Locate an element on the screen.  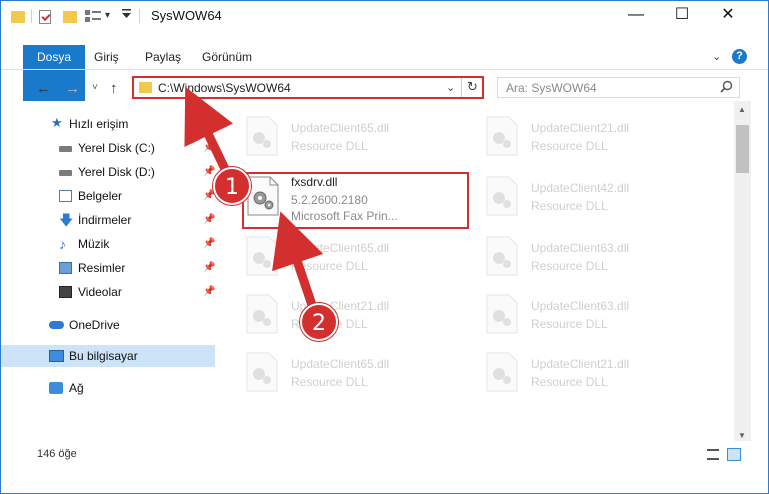
tab-view: Görünüm is located at coordinates (227, 57).